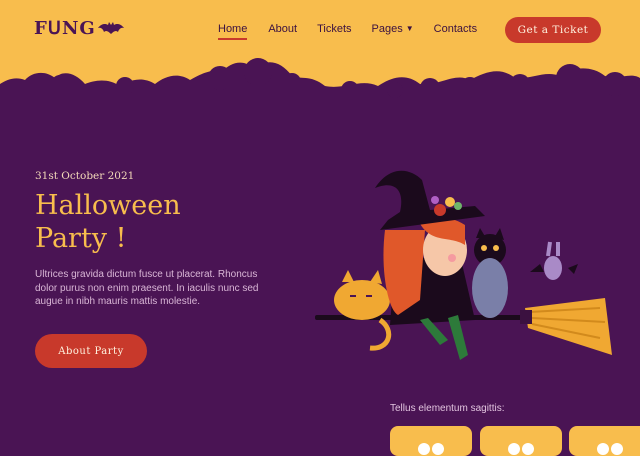  I want to click on bat-icon, so click(110, 27).